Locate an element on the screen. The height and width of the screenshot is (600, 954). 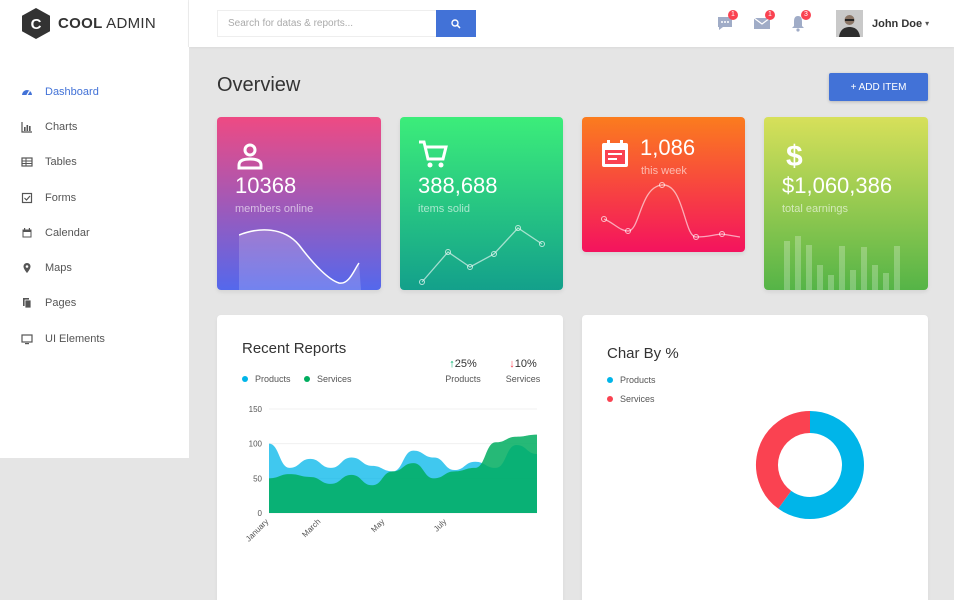
bell-badge: 3 is located at coordinates (806, 15).